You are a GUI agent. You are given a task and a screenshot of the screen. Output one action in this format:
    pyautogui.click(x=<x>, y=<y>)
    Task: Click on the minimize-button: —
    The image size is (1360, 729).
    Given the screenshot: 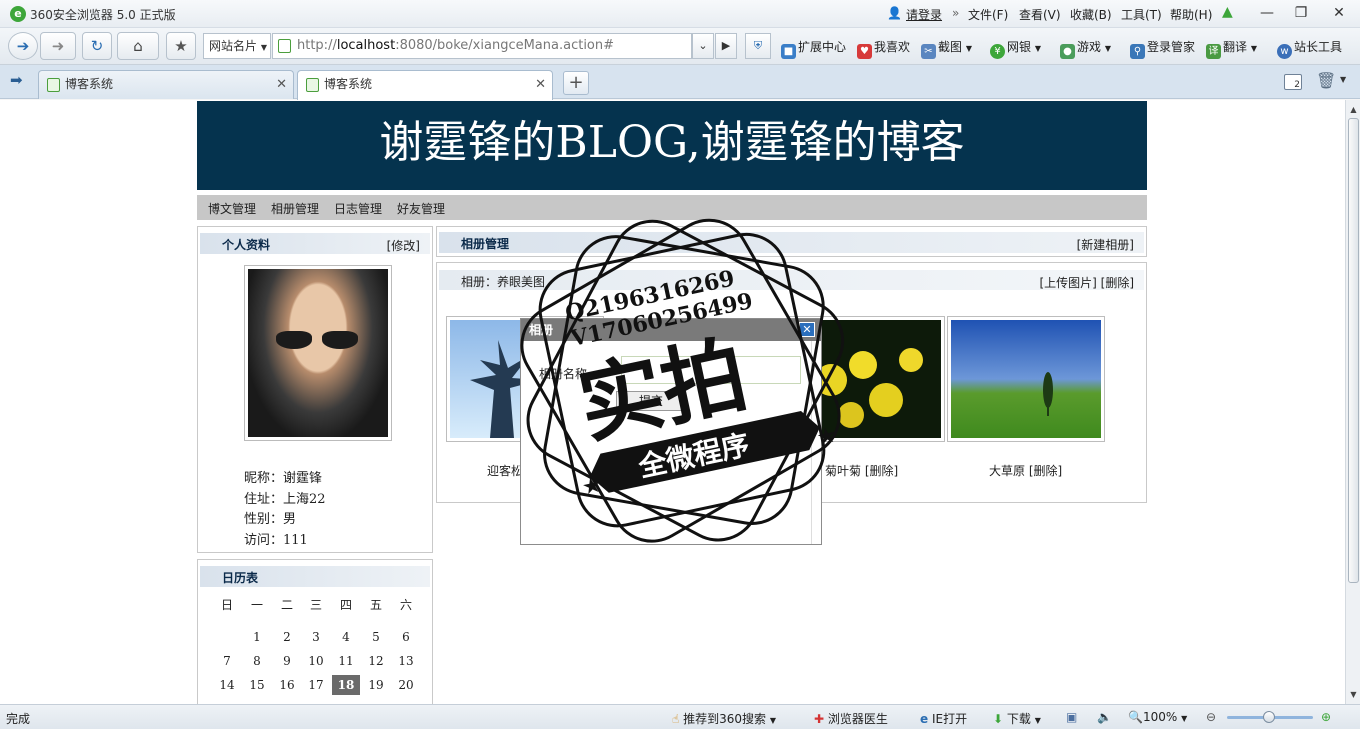 What is the action you would take?
    pyautogui.click(x=1267, y=13)
    